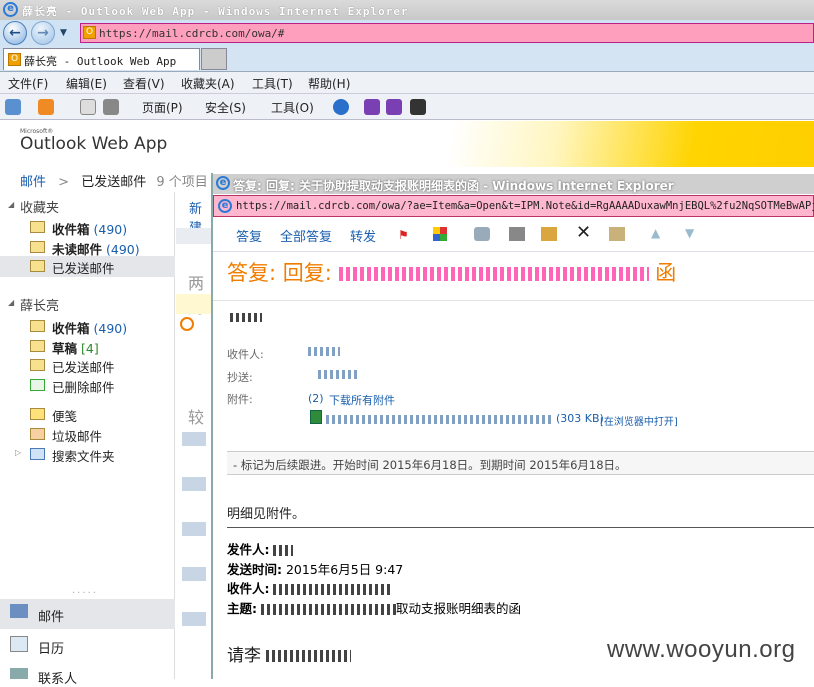 The image size is (814, 687). I want to click on fav-unread: 未读邮件 (490), so click(102, 248).